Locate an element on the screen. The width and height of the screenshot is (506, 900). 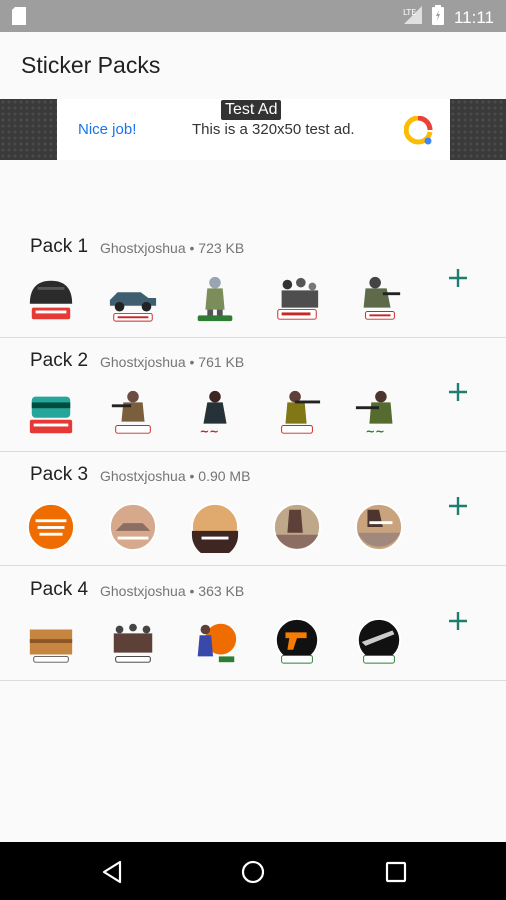
crate-sticker is located at coordinates (51, 413).